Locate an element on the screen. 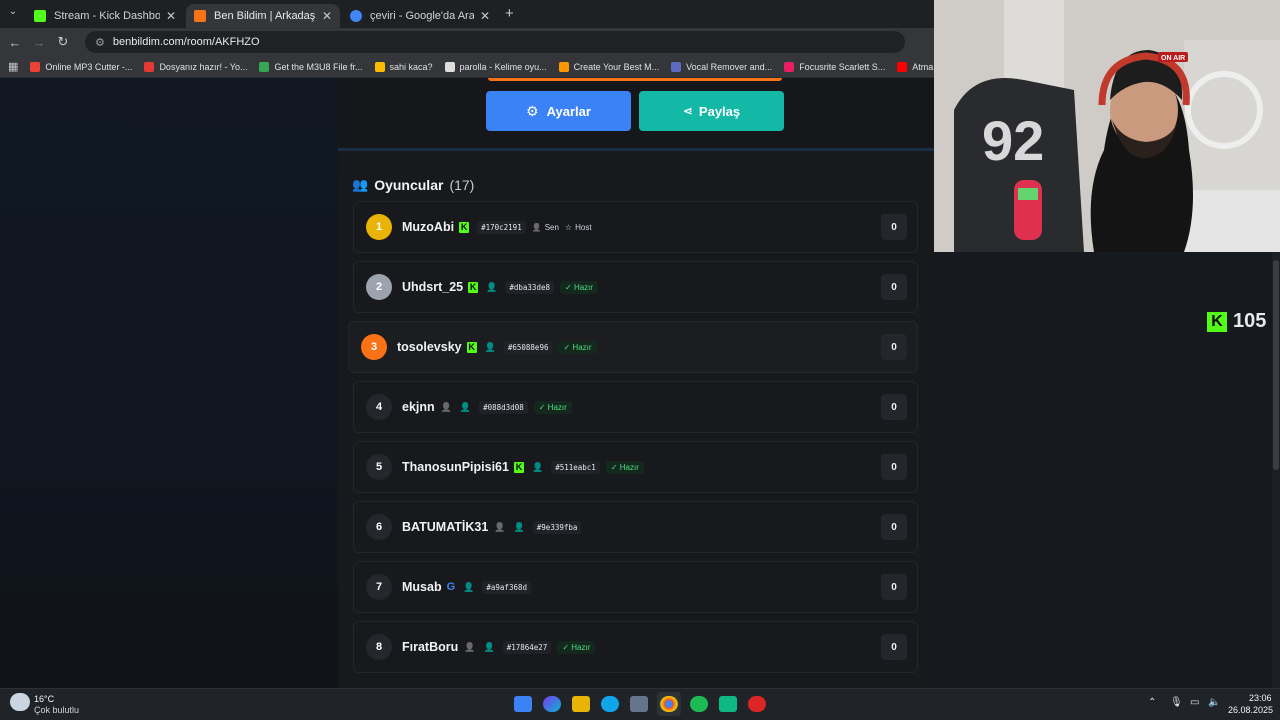  player-row: 6 BATUMATİK31 👤 👤 #9e339fba 0 is located at coordinates (635, 527).